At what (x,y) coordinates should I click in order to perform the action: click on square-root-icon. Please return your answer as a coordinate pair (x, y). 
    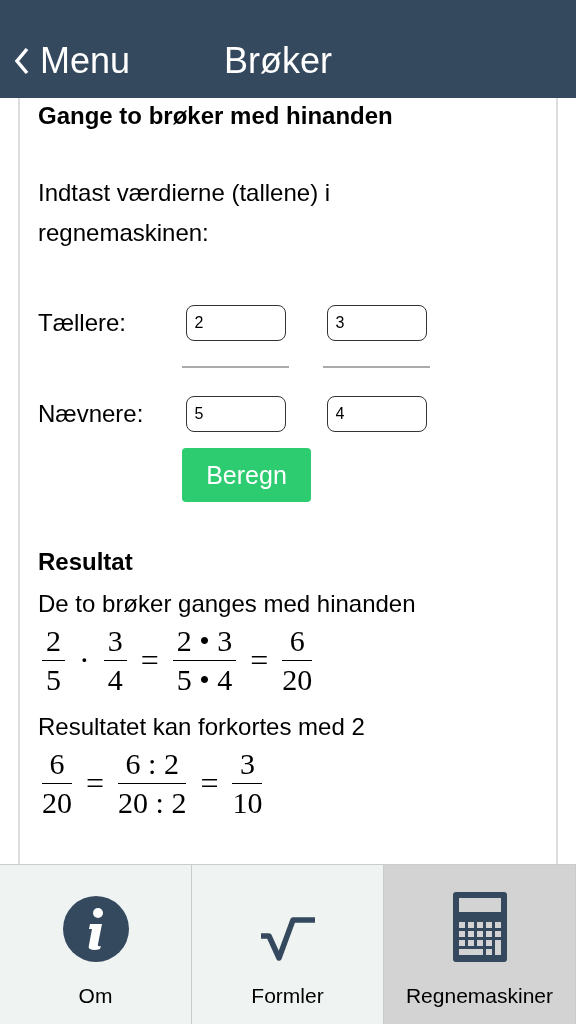
    Looking at the image, I should click on (287, 939).